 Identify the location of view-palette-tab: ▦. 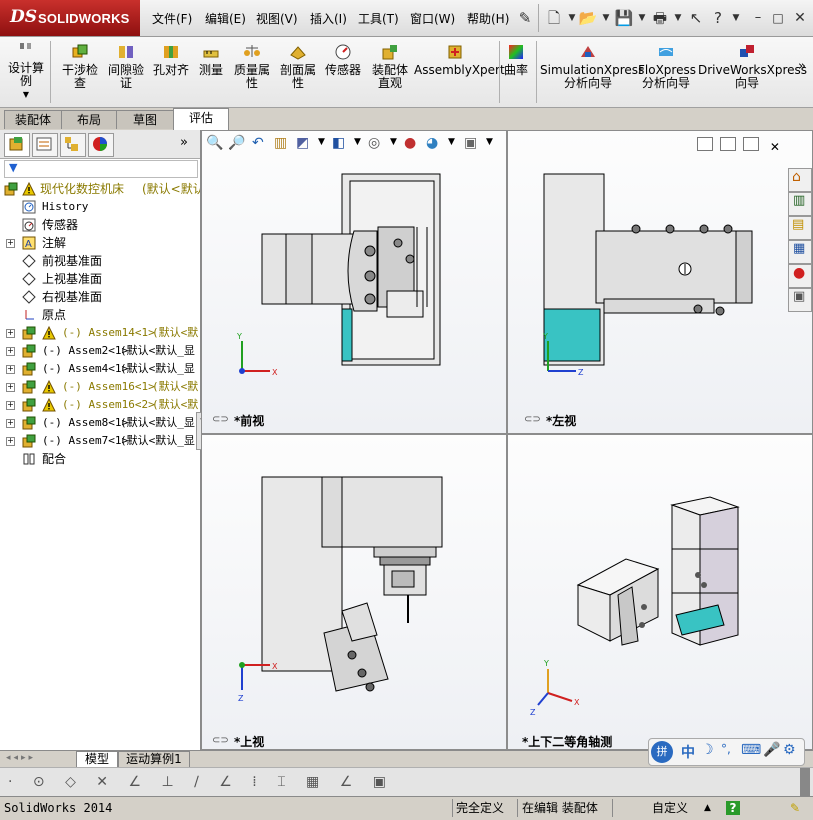
(800, 252).